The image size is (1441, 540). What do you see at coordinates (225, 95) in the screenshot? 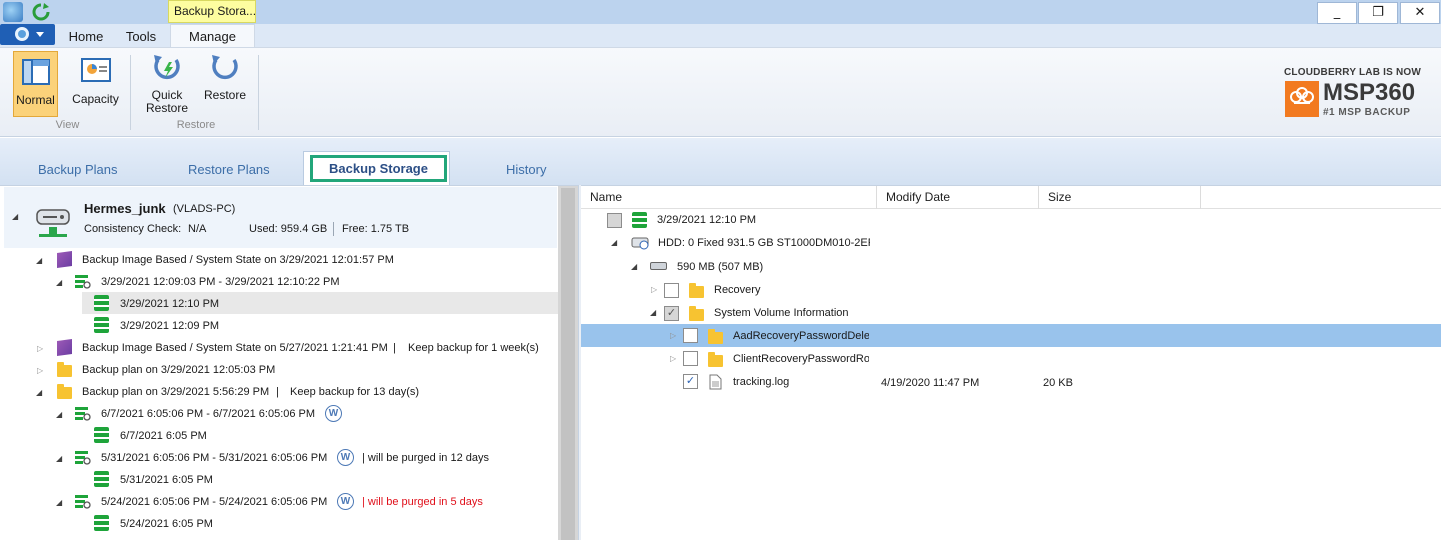
I see `restore-label: Restore` at bounding box center [225, 95].